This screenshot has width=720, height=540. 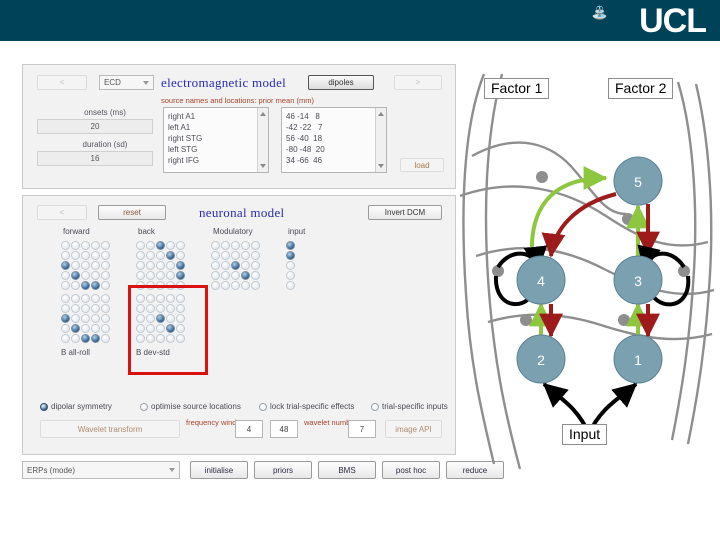 I want to click on next-button: >, so click(x=418, y=82).